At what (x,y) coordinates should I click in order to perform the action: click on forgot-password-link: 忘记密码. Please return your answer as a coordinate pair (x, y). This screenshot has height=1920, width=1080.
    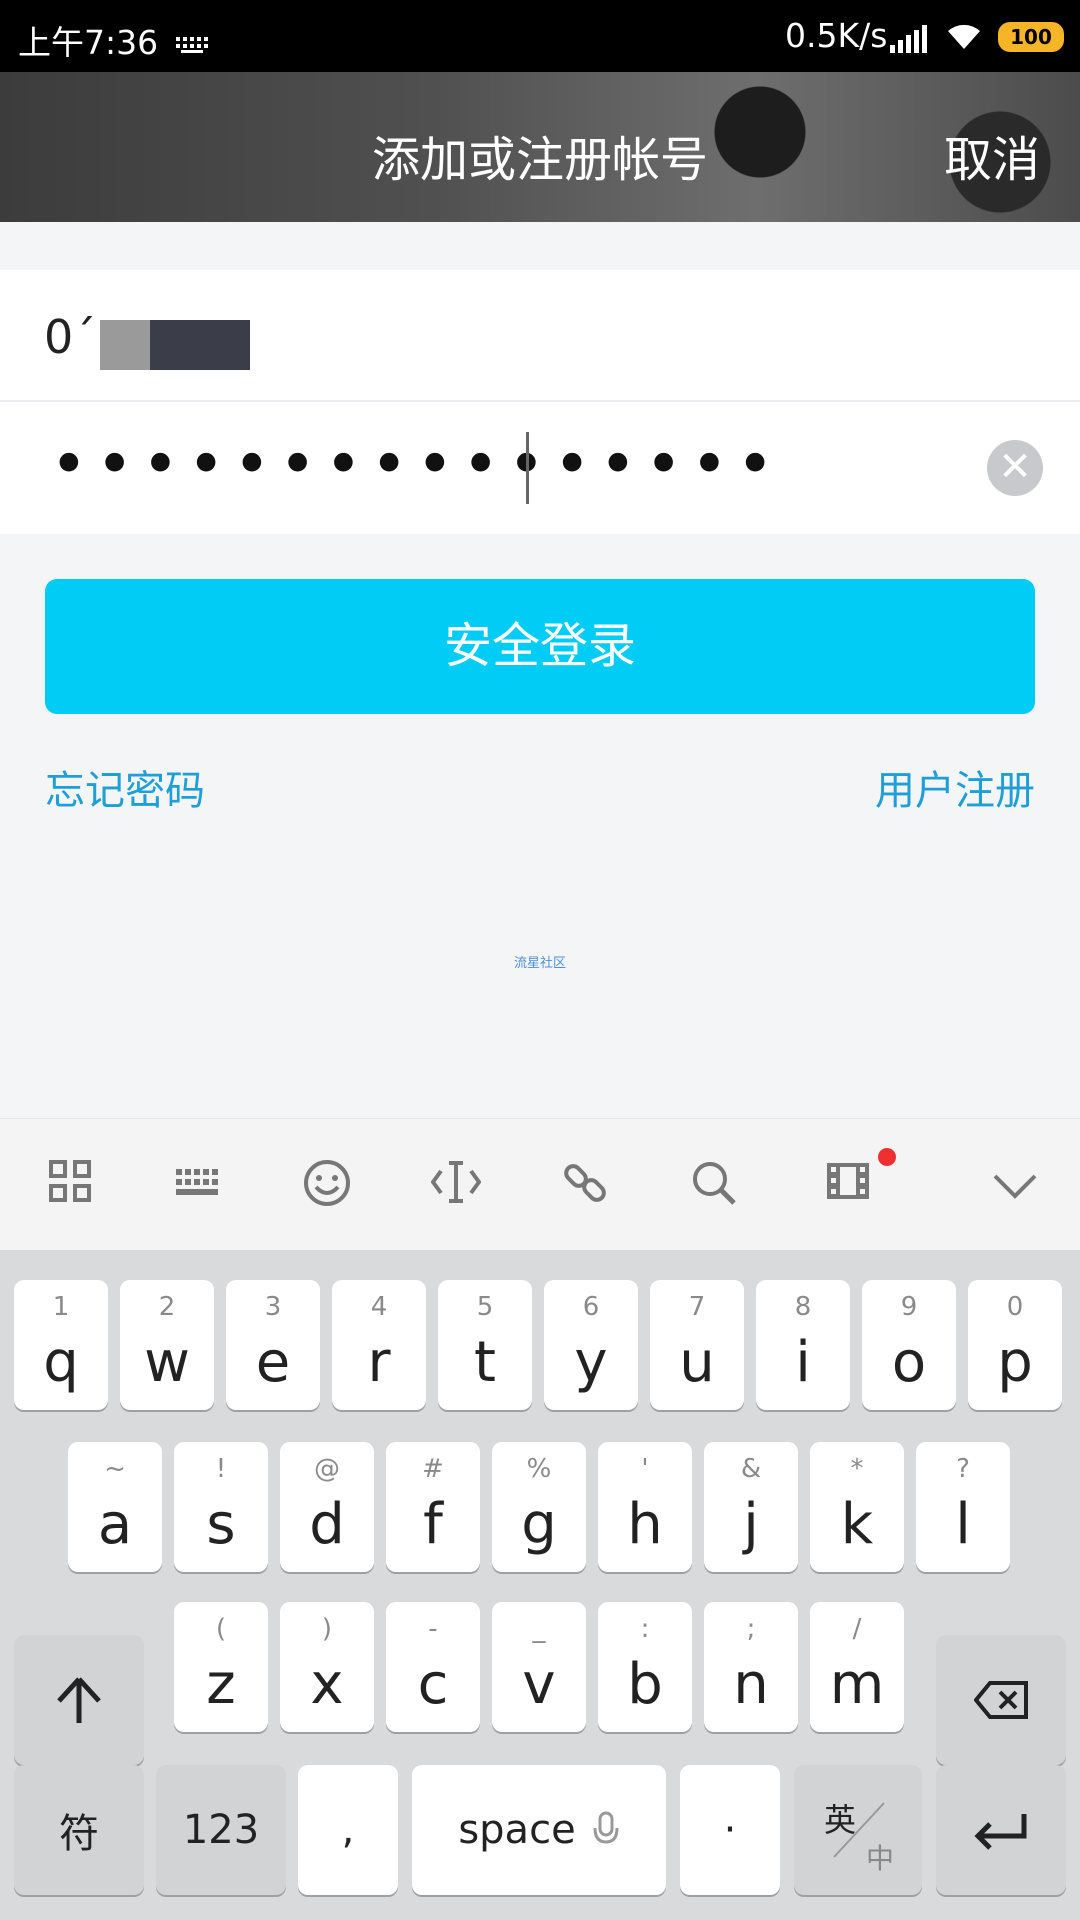
    Looking at the image, I should click on (125, 787).